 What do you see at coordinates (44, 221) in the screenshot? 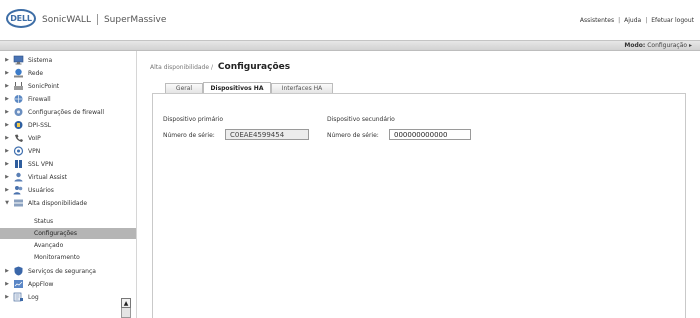
I see `sidebar-subitem-label: Status` at bounding box center [44, 221].